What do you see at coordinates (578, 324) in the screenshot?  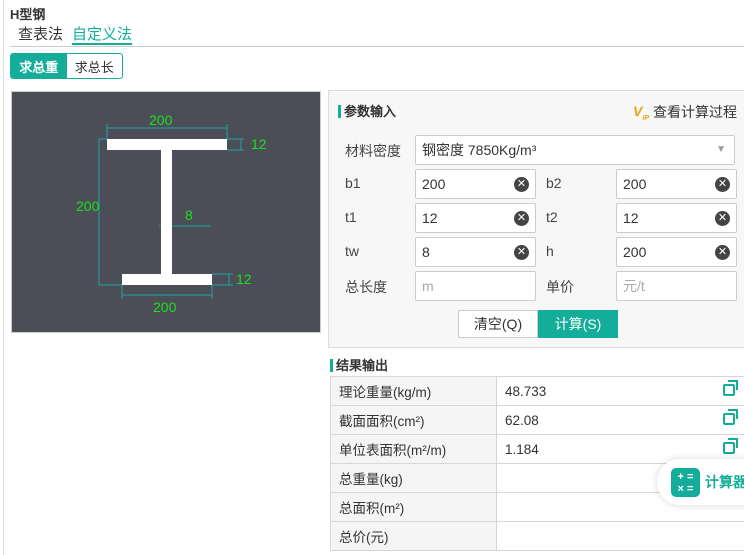 I see `calculate-button: 计算(S)` at bounding box center [578, 324].